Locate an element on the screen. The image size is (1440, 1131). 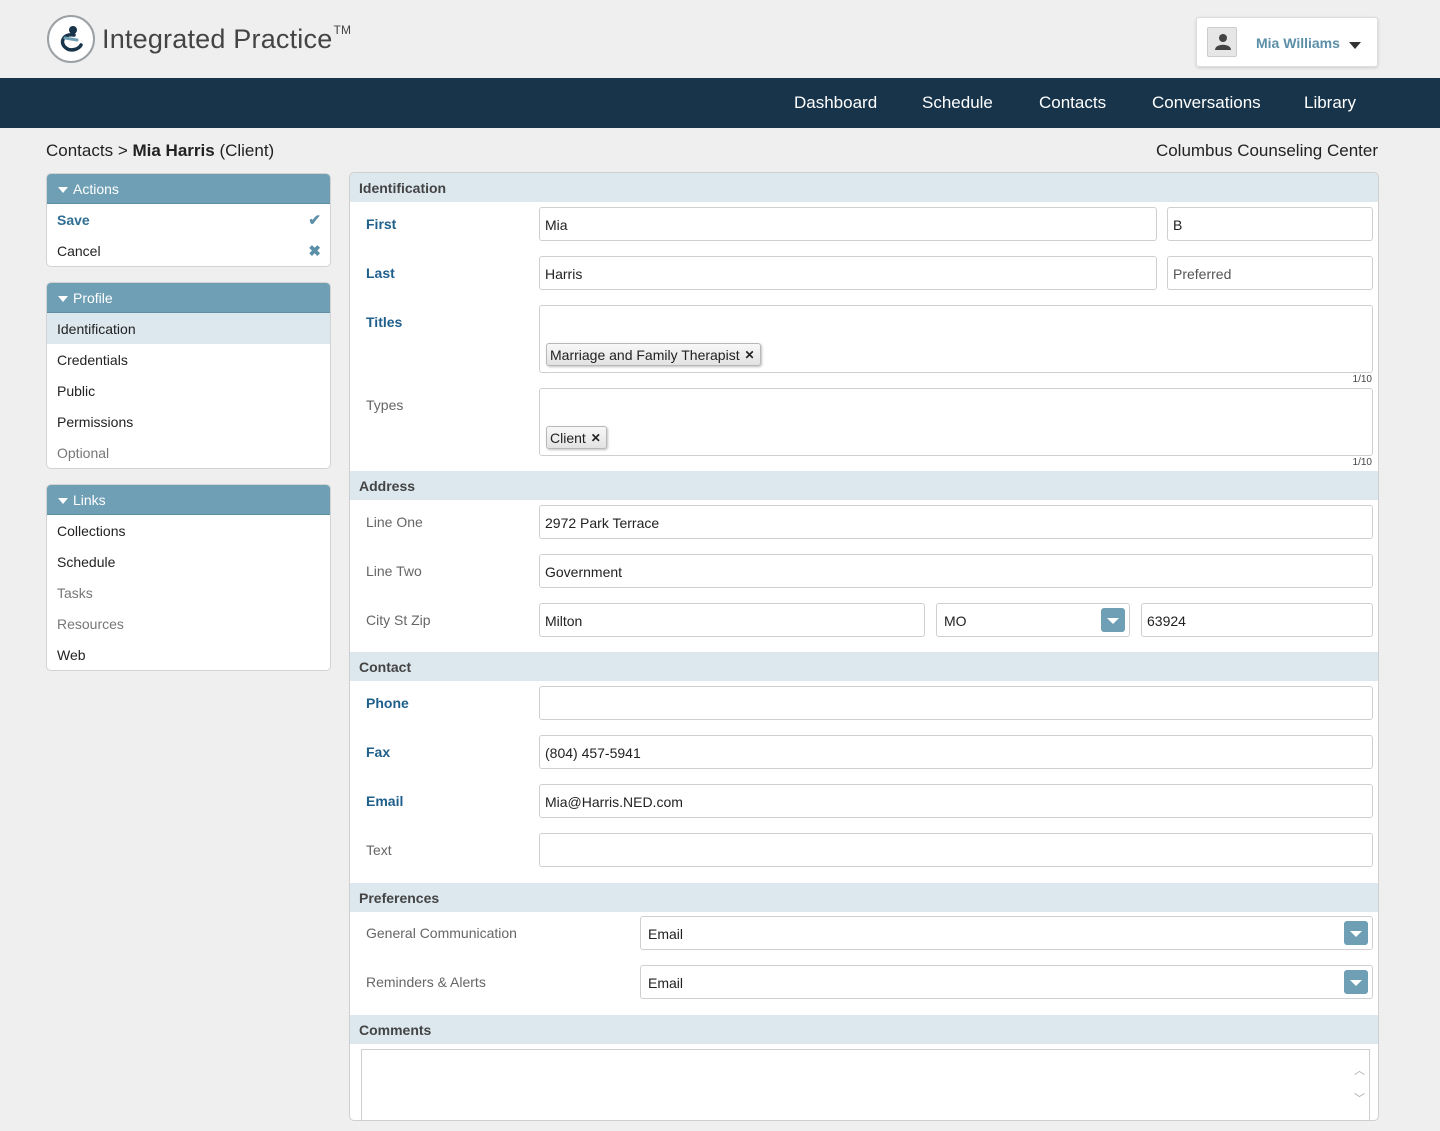
sidebar-item-schedule: Schedule is located at coordinates (188, 561).